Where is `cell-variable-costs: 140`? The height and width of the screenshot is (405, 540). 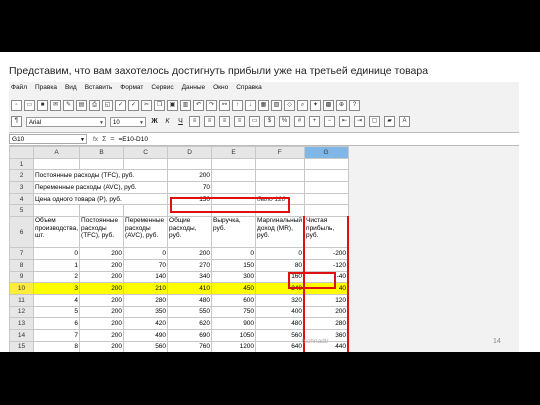
cell-variable-costs: 140 is located at coordinates (146, 277).